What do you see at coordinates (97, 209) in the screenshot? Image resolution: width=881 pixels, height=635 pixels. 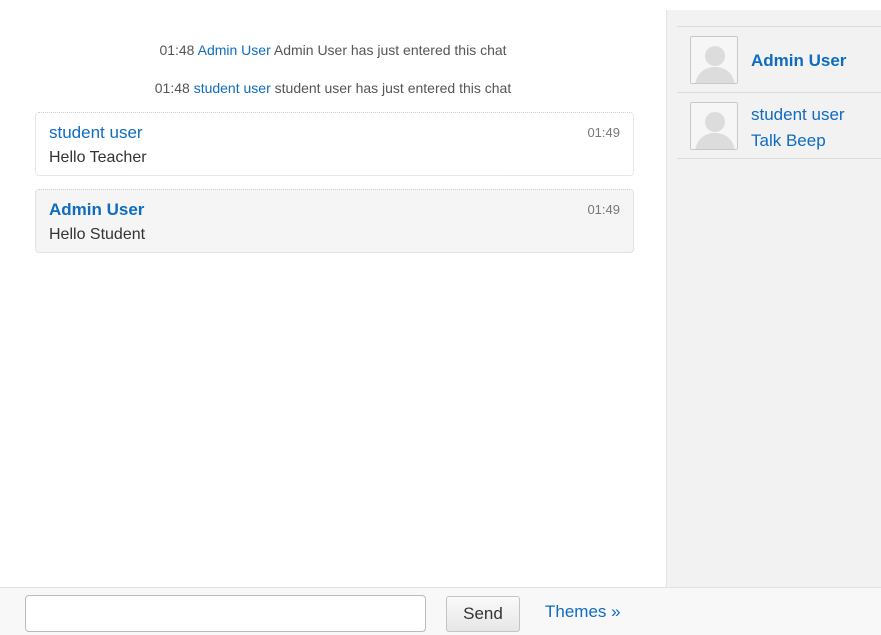 I see `message-author: Admin User` at bounding box center [97, 209].